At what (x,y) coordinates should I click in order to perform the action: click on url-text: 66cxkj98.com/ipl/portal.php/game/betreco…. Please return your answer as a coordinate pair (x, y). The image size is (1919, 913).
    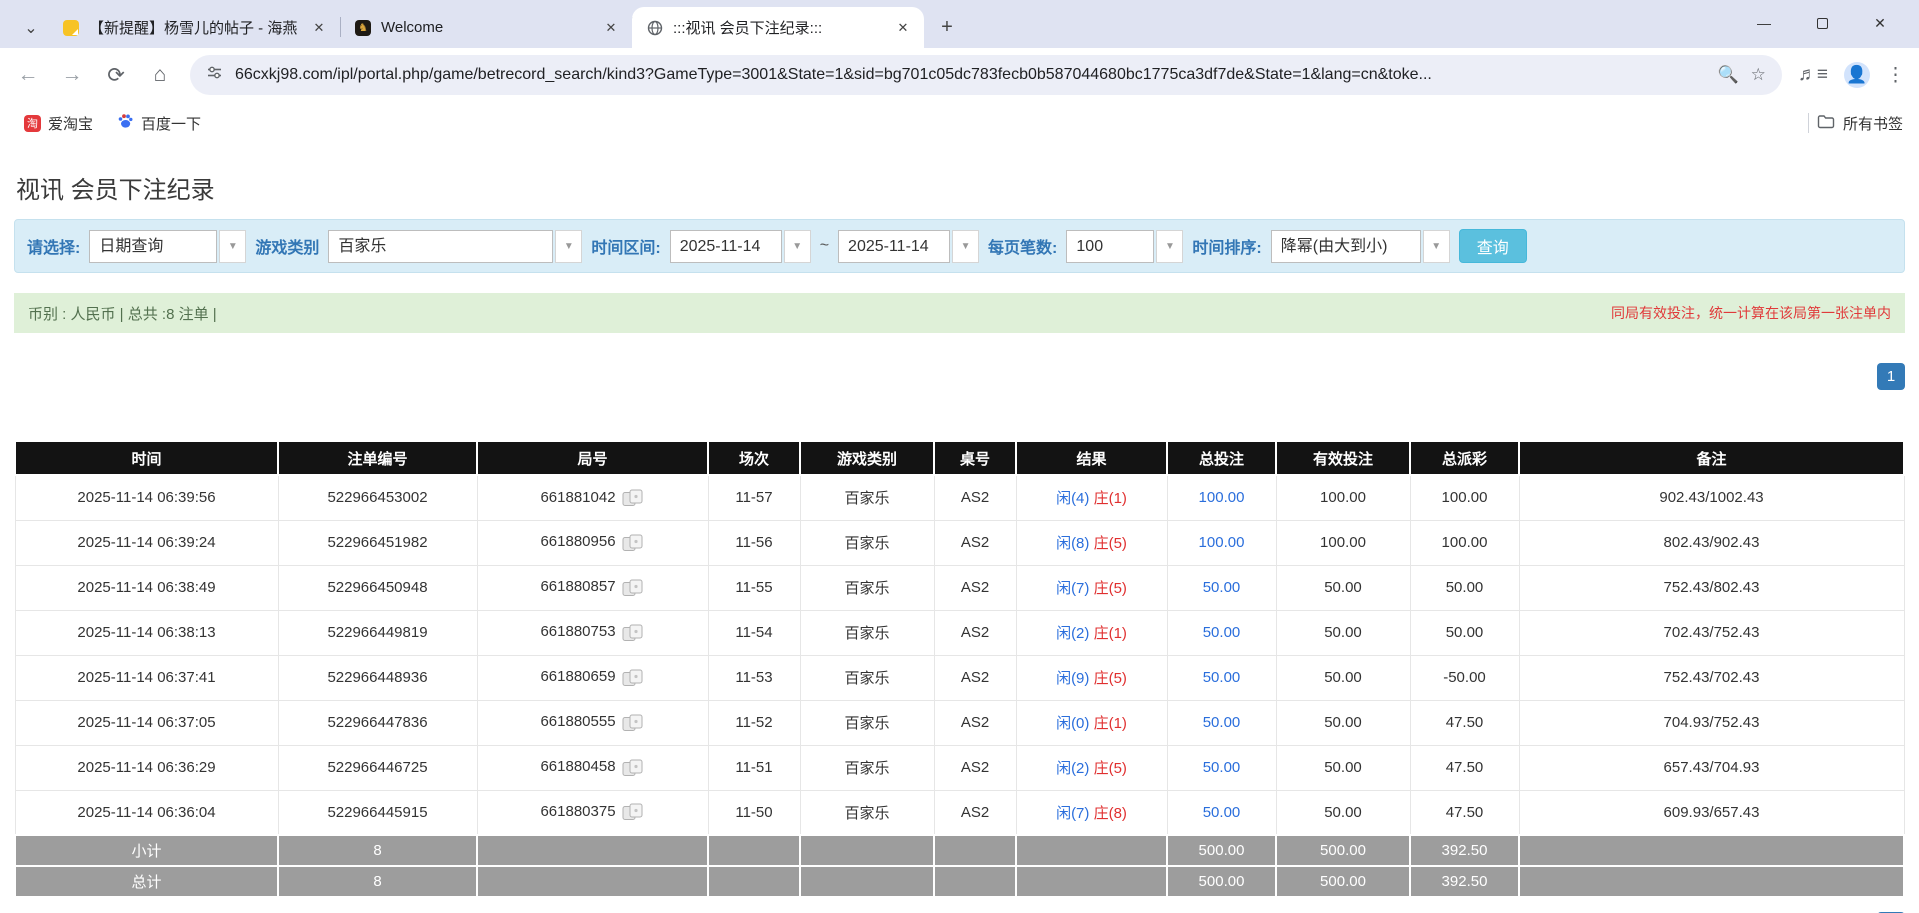
    Looking at the image, I should click on (970, 75).